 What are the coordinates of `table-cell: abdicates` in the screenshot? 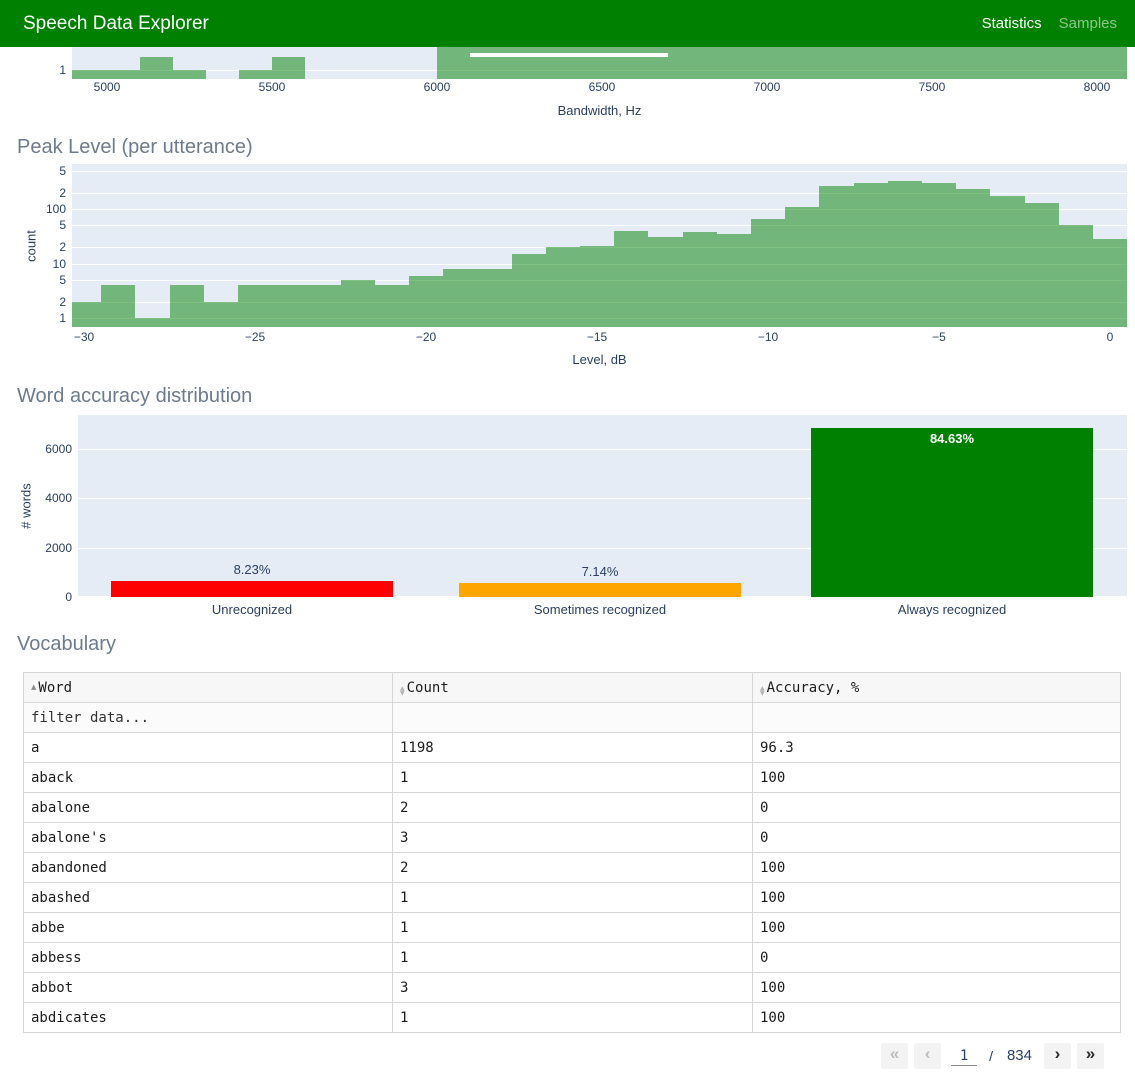 It's located at (208, 1017).